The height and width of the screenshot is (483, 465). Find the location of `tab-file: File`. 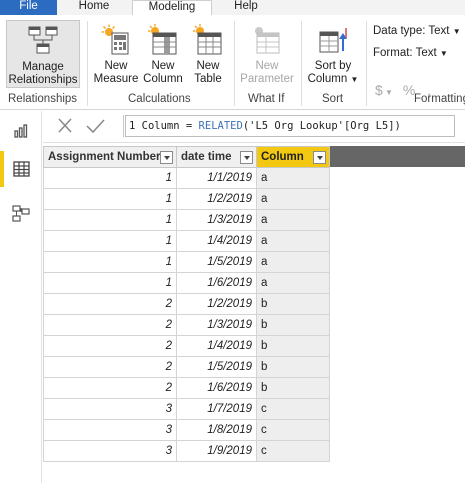

tab-file: File is located at coordinates (28, 7).